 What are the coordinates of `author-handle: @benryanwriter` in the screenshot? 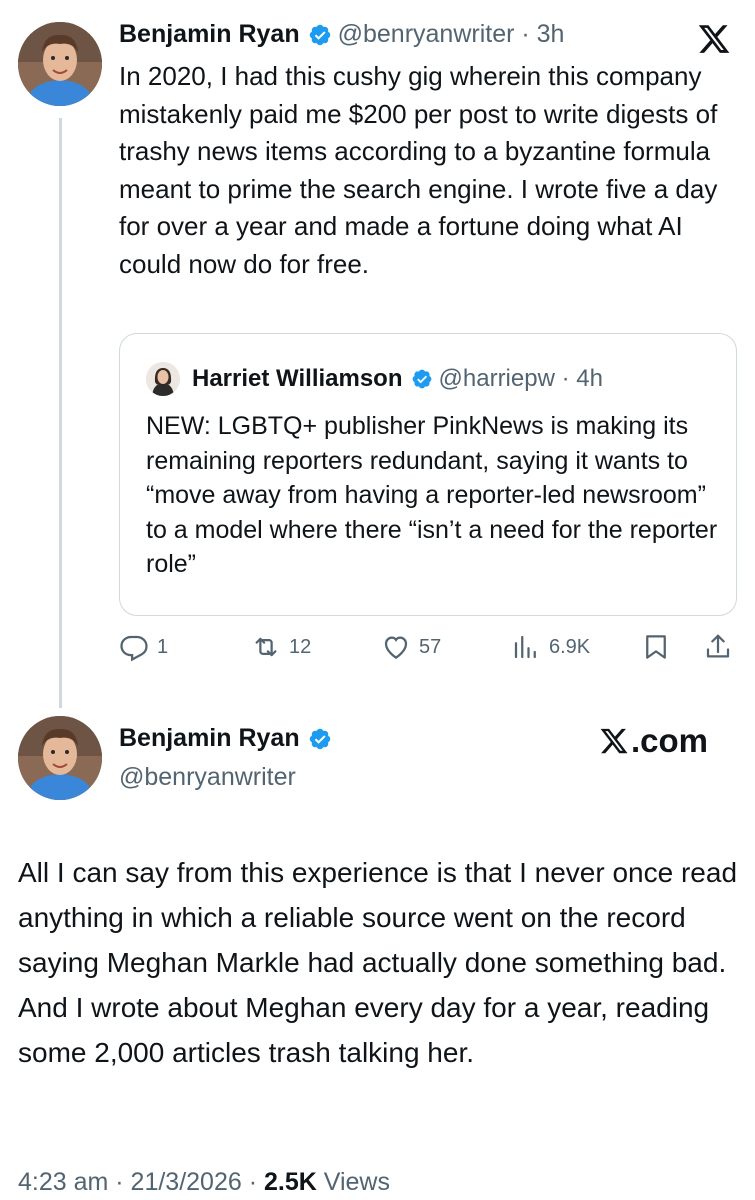 It's located at (207, 777).